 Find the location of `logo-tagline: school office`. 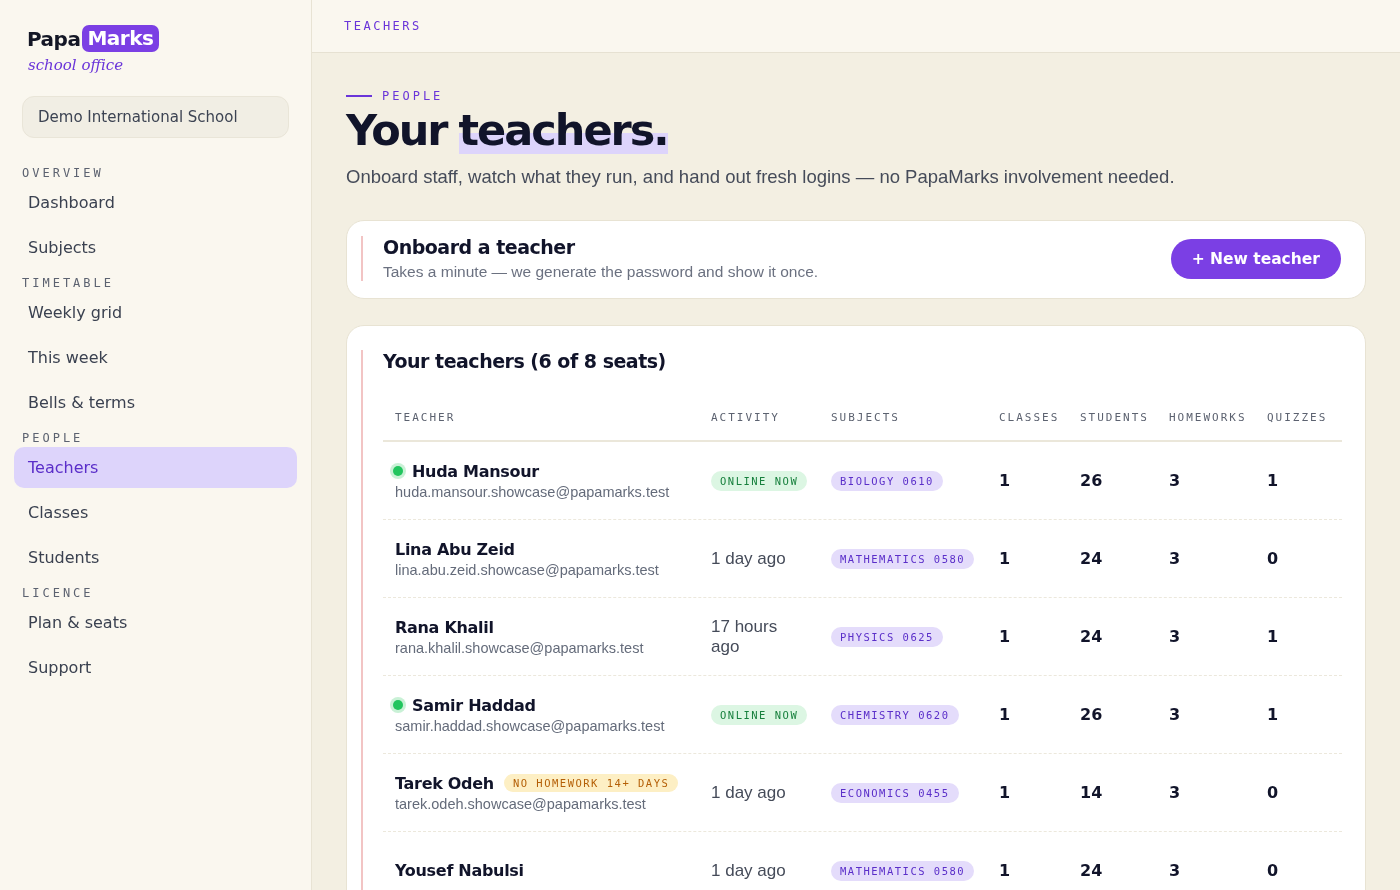

logo-tagline: school office is located at coordinates (76, 65).